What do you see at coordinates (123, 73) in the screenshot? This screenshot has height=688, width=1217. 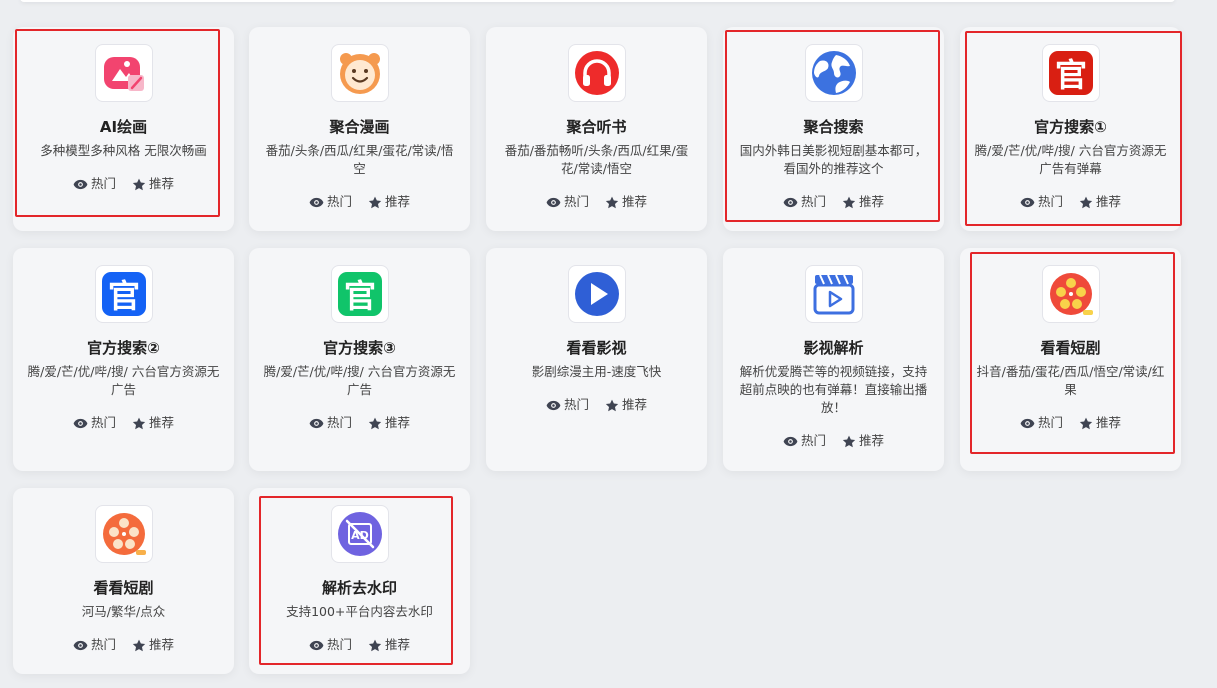 I see `ai-paint-icon` at bounding box center [123, 73].